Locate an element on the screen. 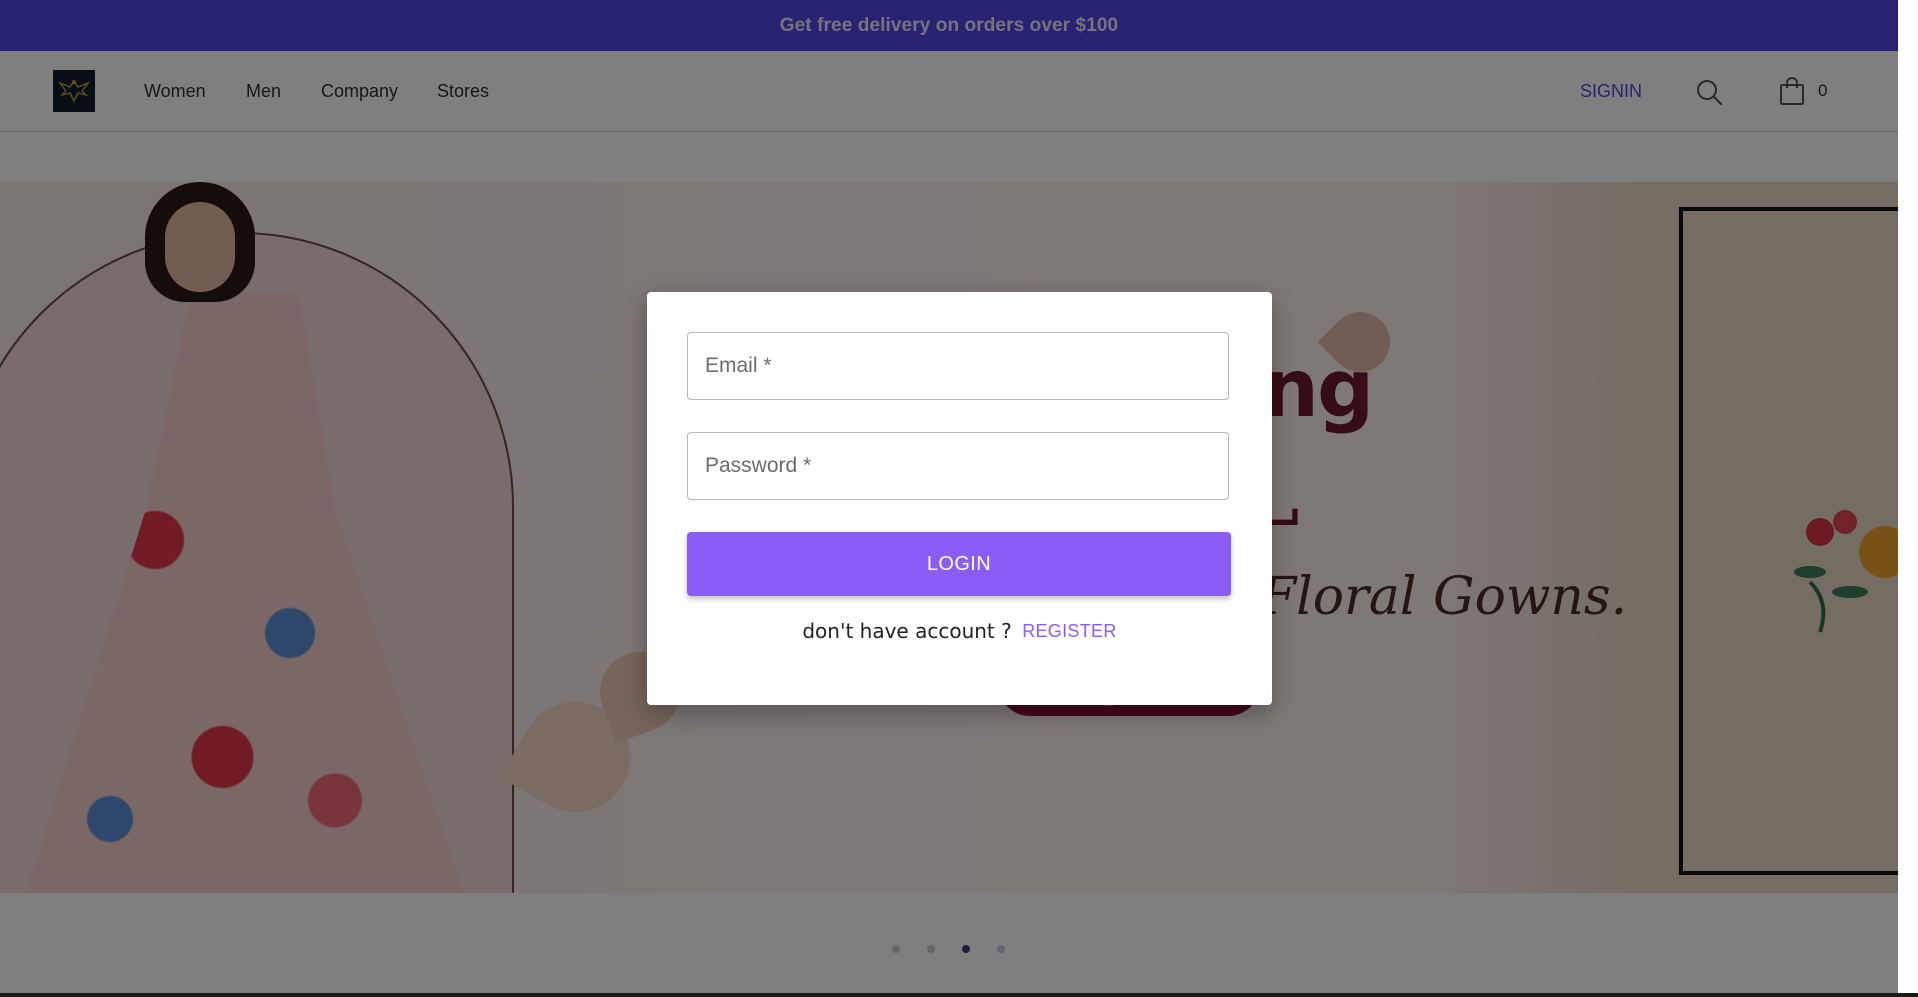 The width and height of the screenshot is (1918, 997). login-button: LOGIN is located at coordinates (959, 564).